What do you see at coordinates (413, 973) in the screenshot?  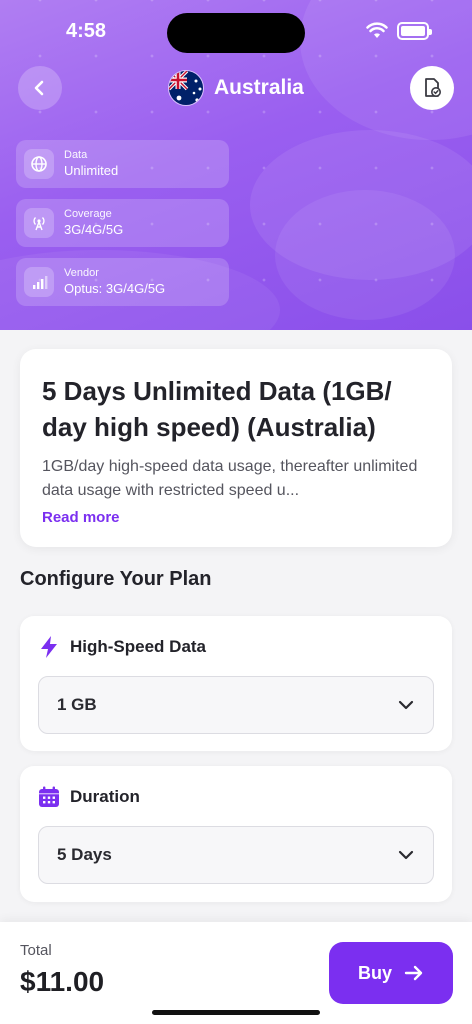 I see `arrow-right-icon` at bounding box center [413, 973].